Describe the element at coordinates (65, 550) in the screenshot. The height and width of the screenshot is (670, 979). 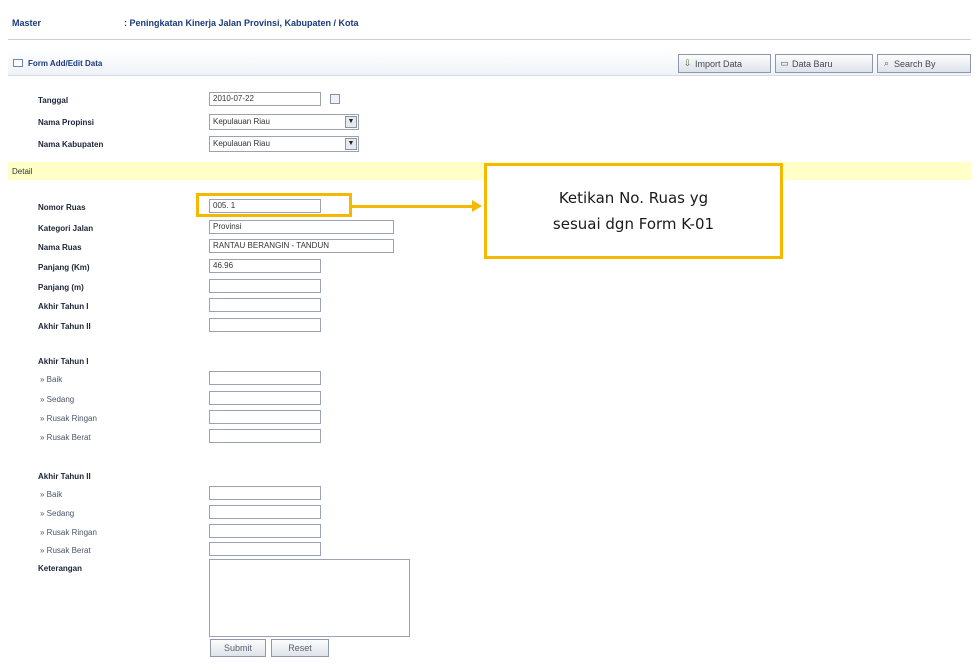
I see `group2-rusak-berat-label: » Rusak Berat` at that location.